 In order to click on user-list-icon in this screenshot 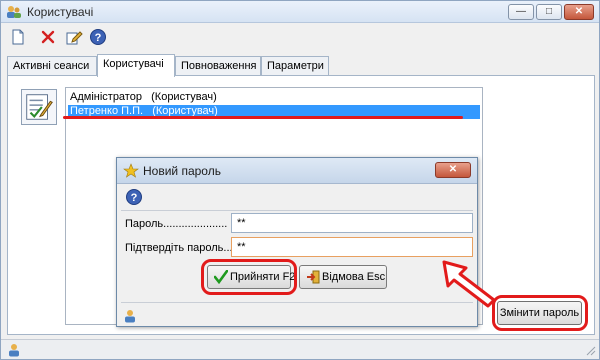, I will do `click(39, 107)`.